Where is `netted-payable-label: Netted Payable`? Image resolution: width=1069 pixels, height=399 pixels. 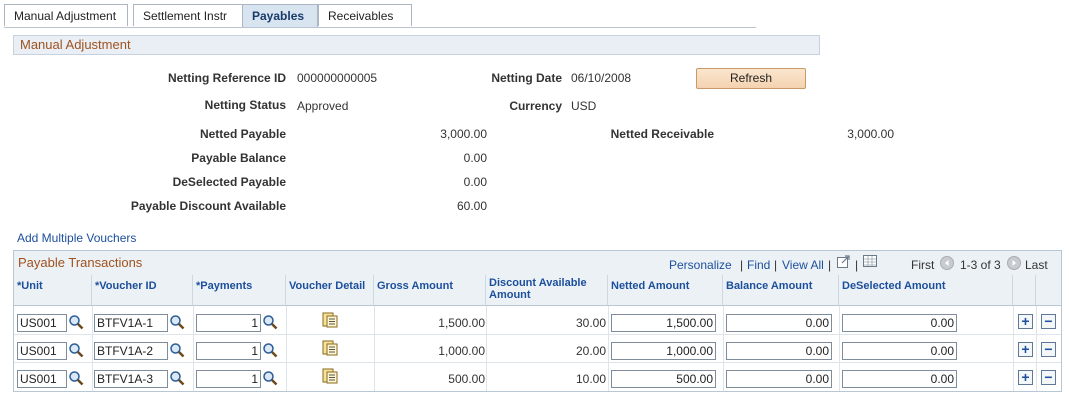
netted-payable-label: Netted Payable is located at coordinates (242, 134).